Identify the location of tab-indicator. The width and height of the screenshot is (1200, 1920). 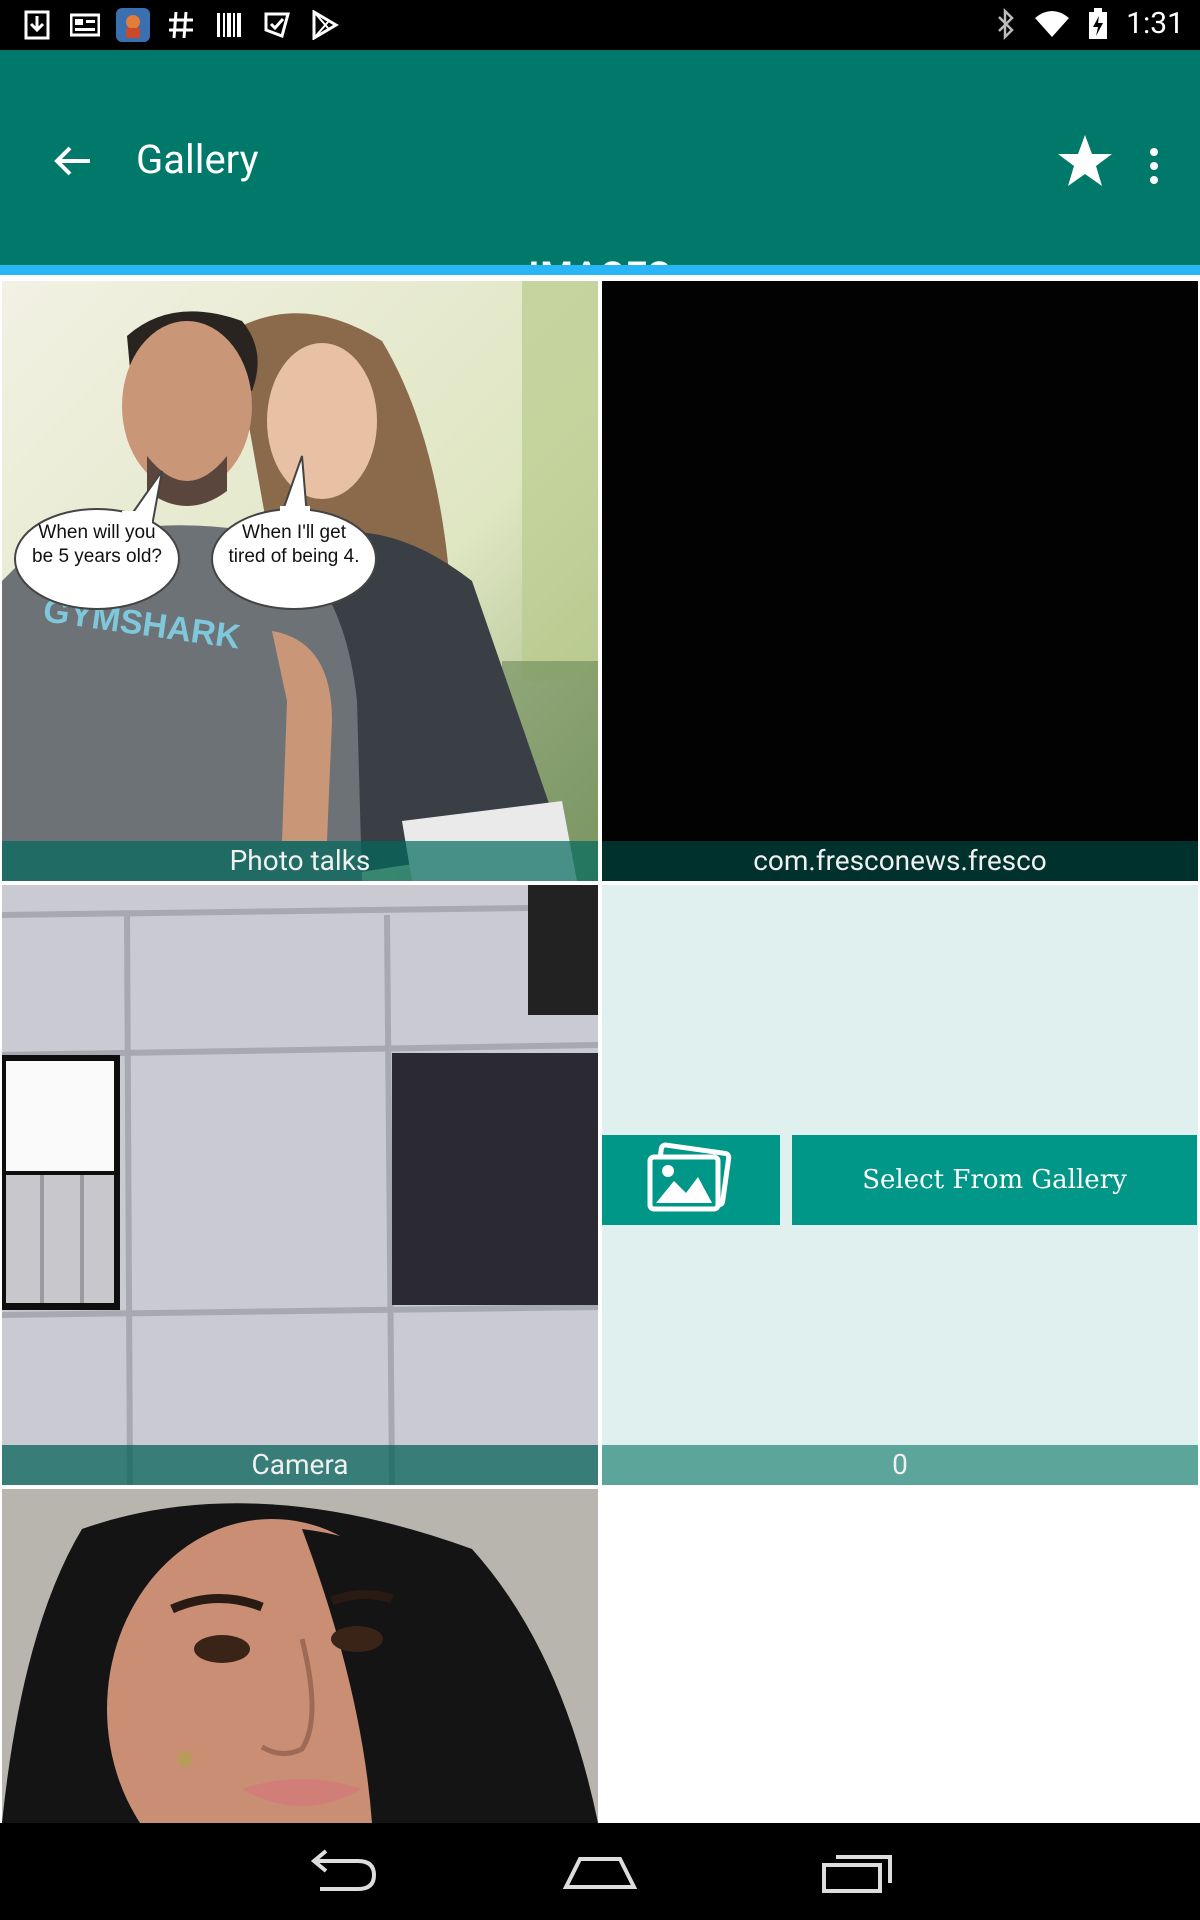
(600, 270).